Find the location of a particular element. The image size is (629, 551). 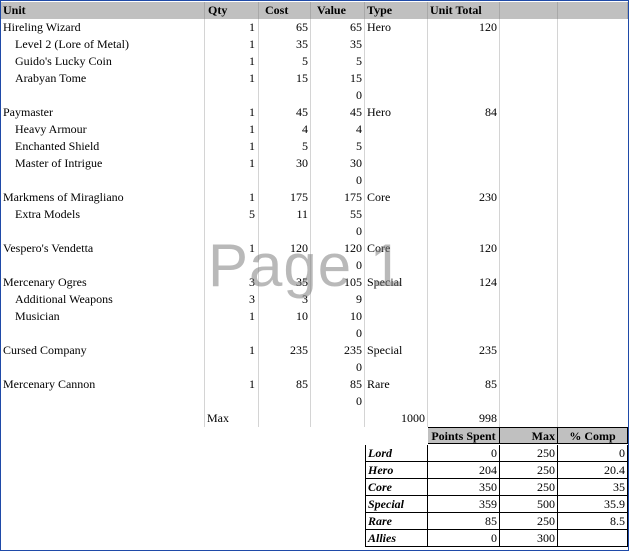

unit-total-cell: 84 is located at coordinates (464, 112).